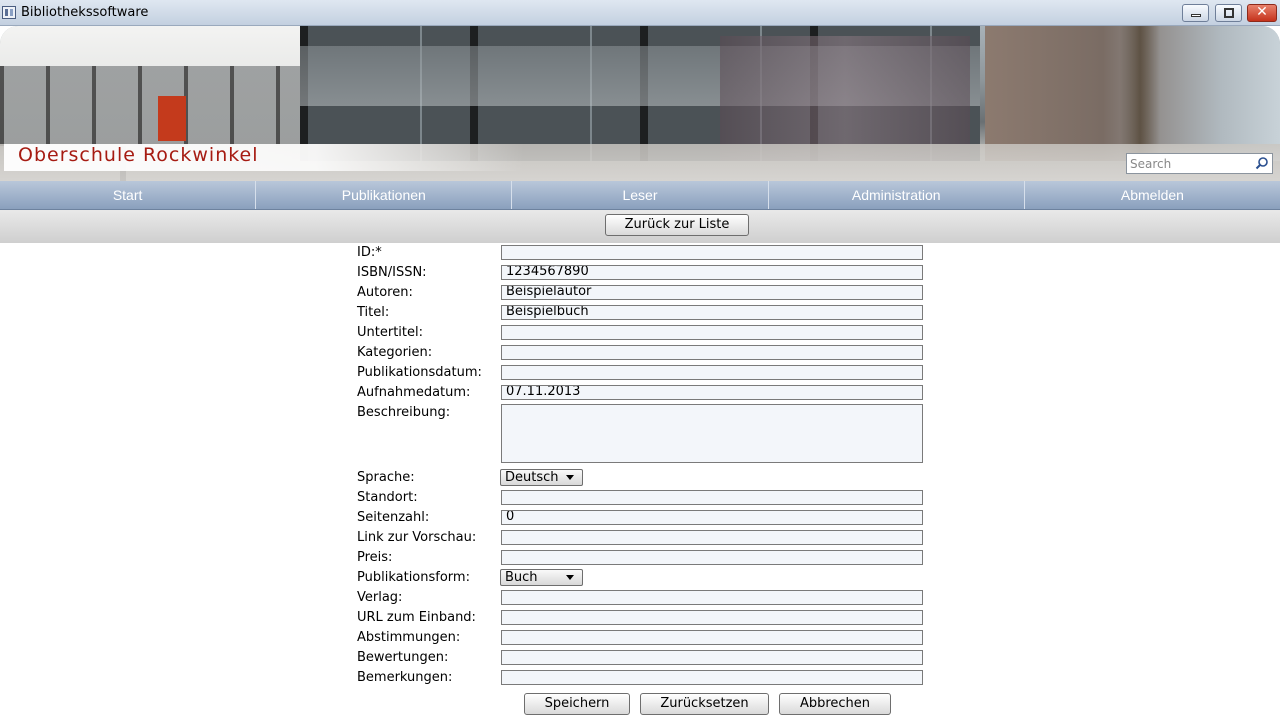  What do you see at coordinates (642, 479) in the screenshot?
I see `form-row-language: Sprache: Deutsch` at bounding box center [642, 479].